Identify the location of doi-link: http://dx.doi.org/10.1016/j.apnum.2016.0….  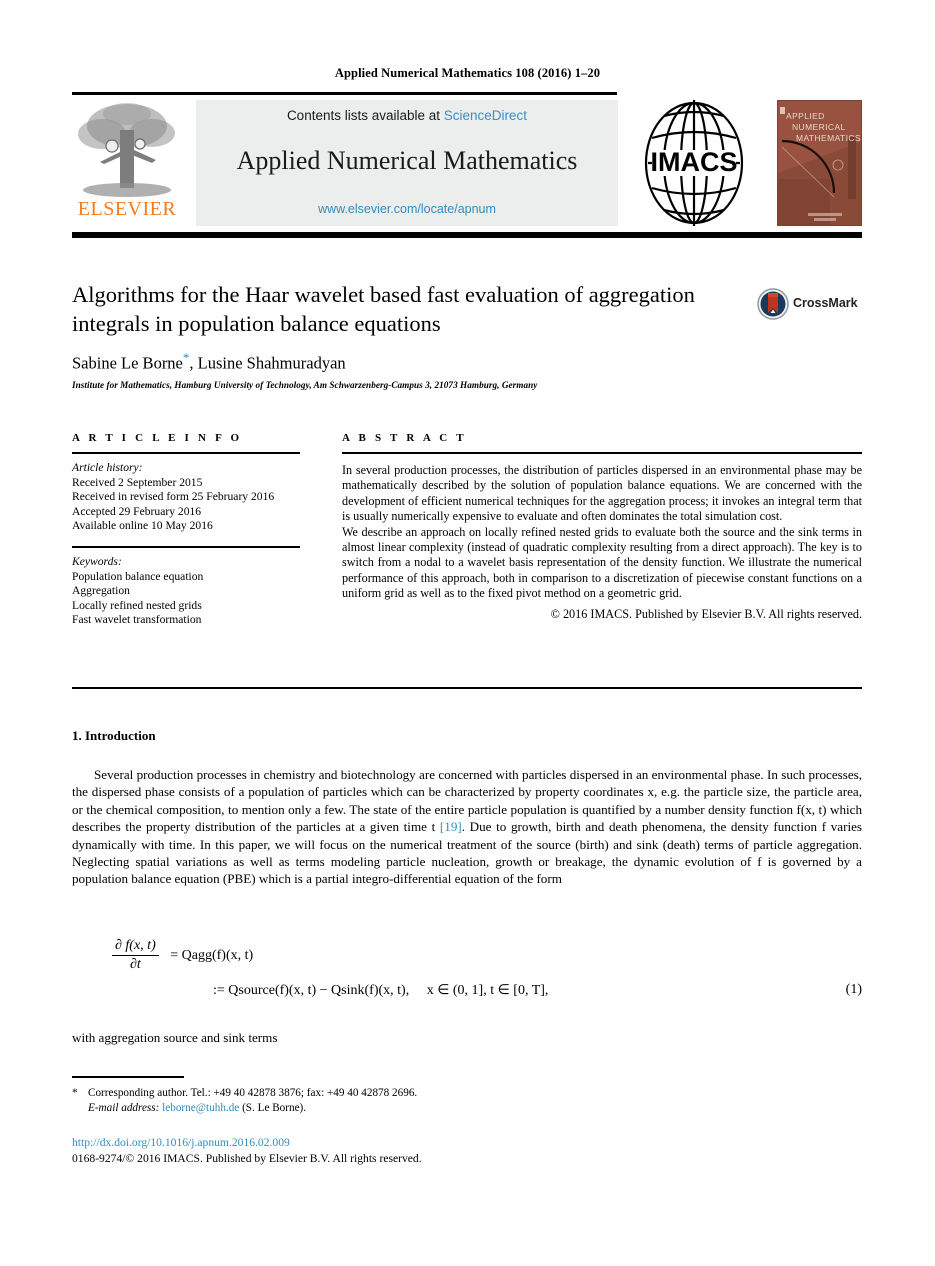
(181, 1142).